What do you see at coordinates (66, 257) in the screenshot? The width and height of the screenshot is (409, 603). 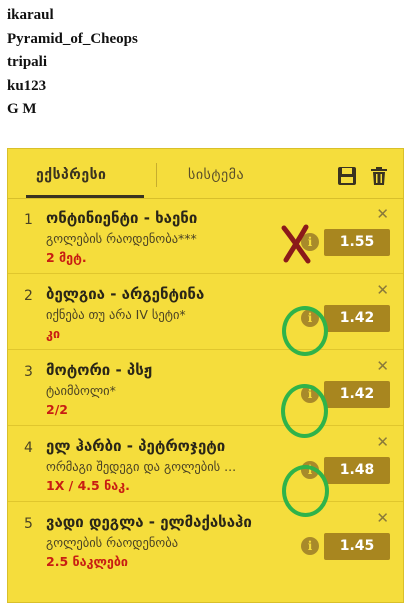 I see `bet-pick: 2 მეტ.` at bounding box center [66, 257].